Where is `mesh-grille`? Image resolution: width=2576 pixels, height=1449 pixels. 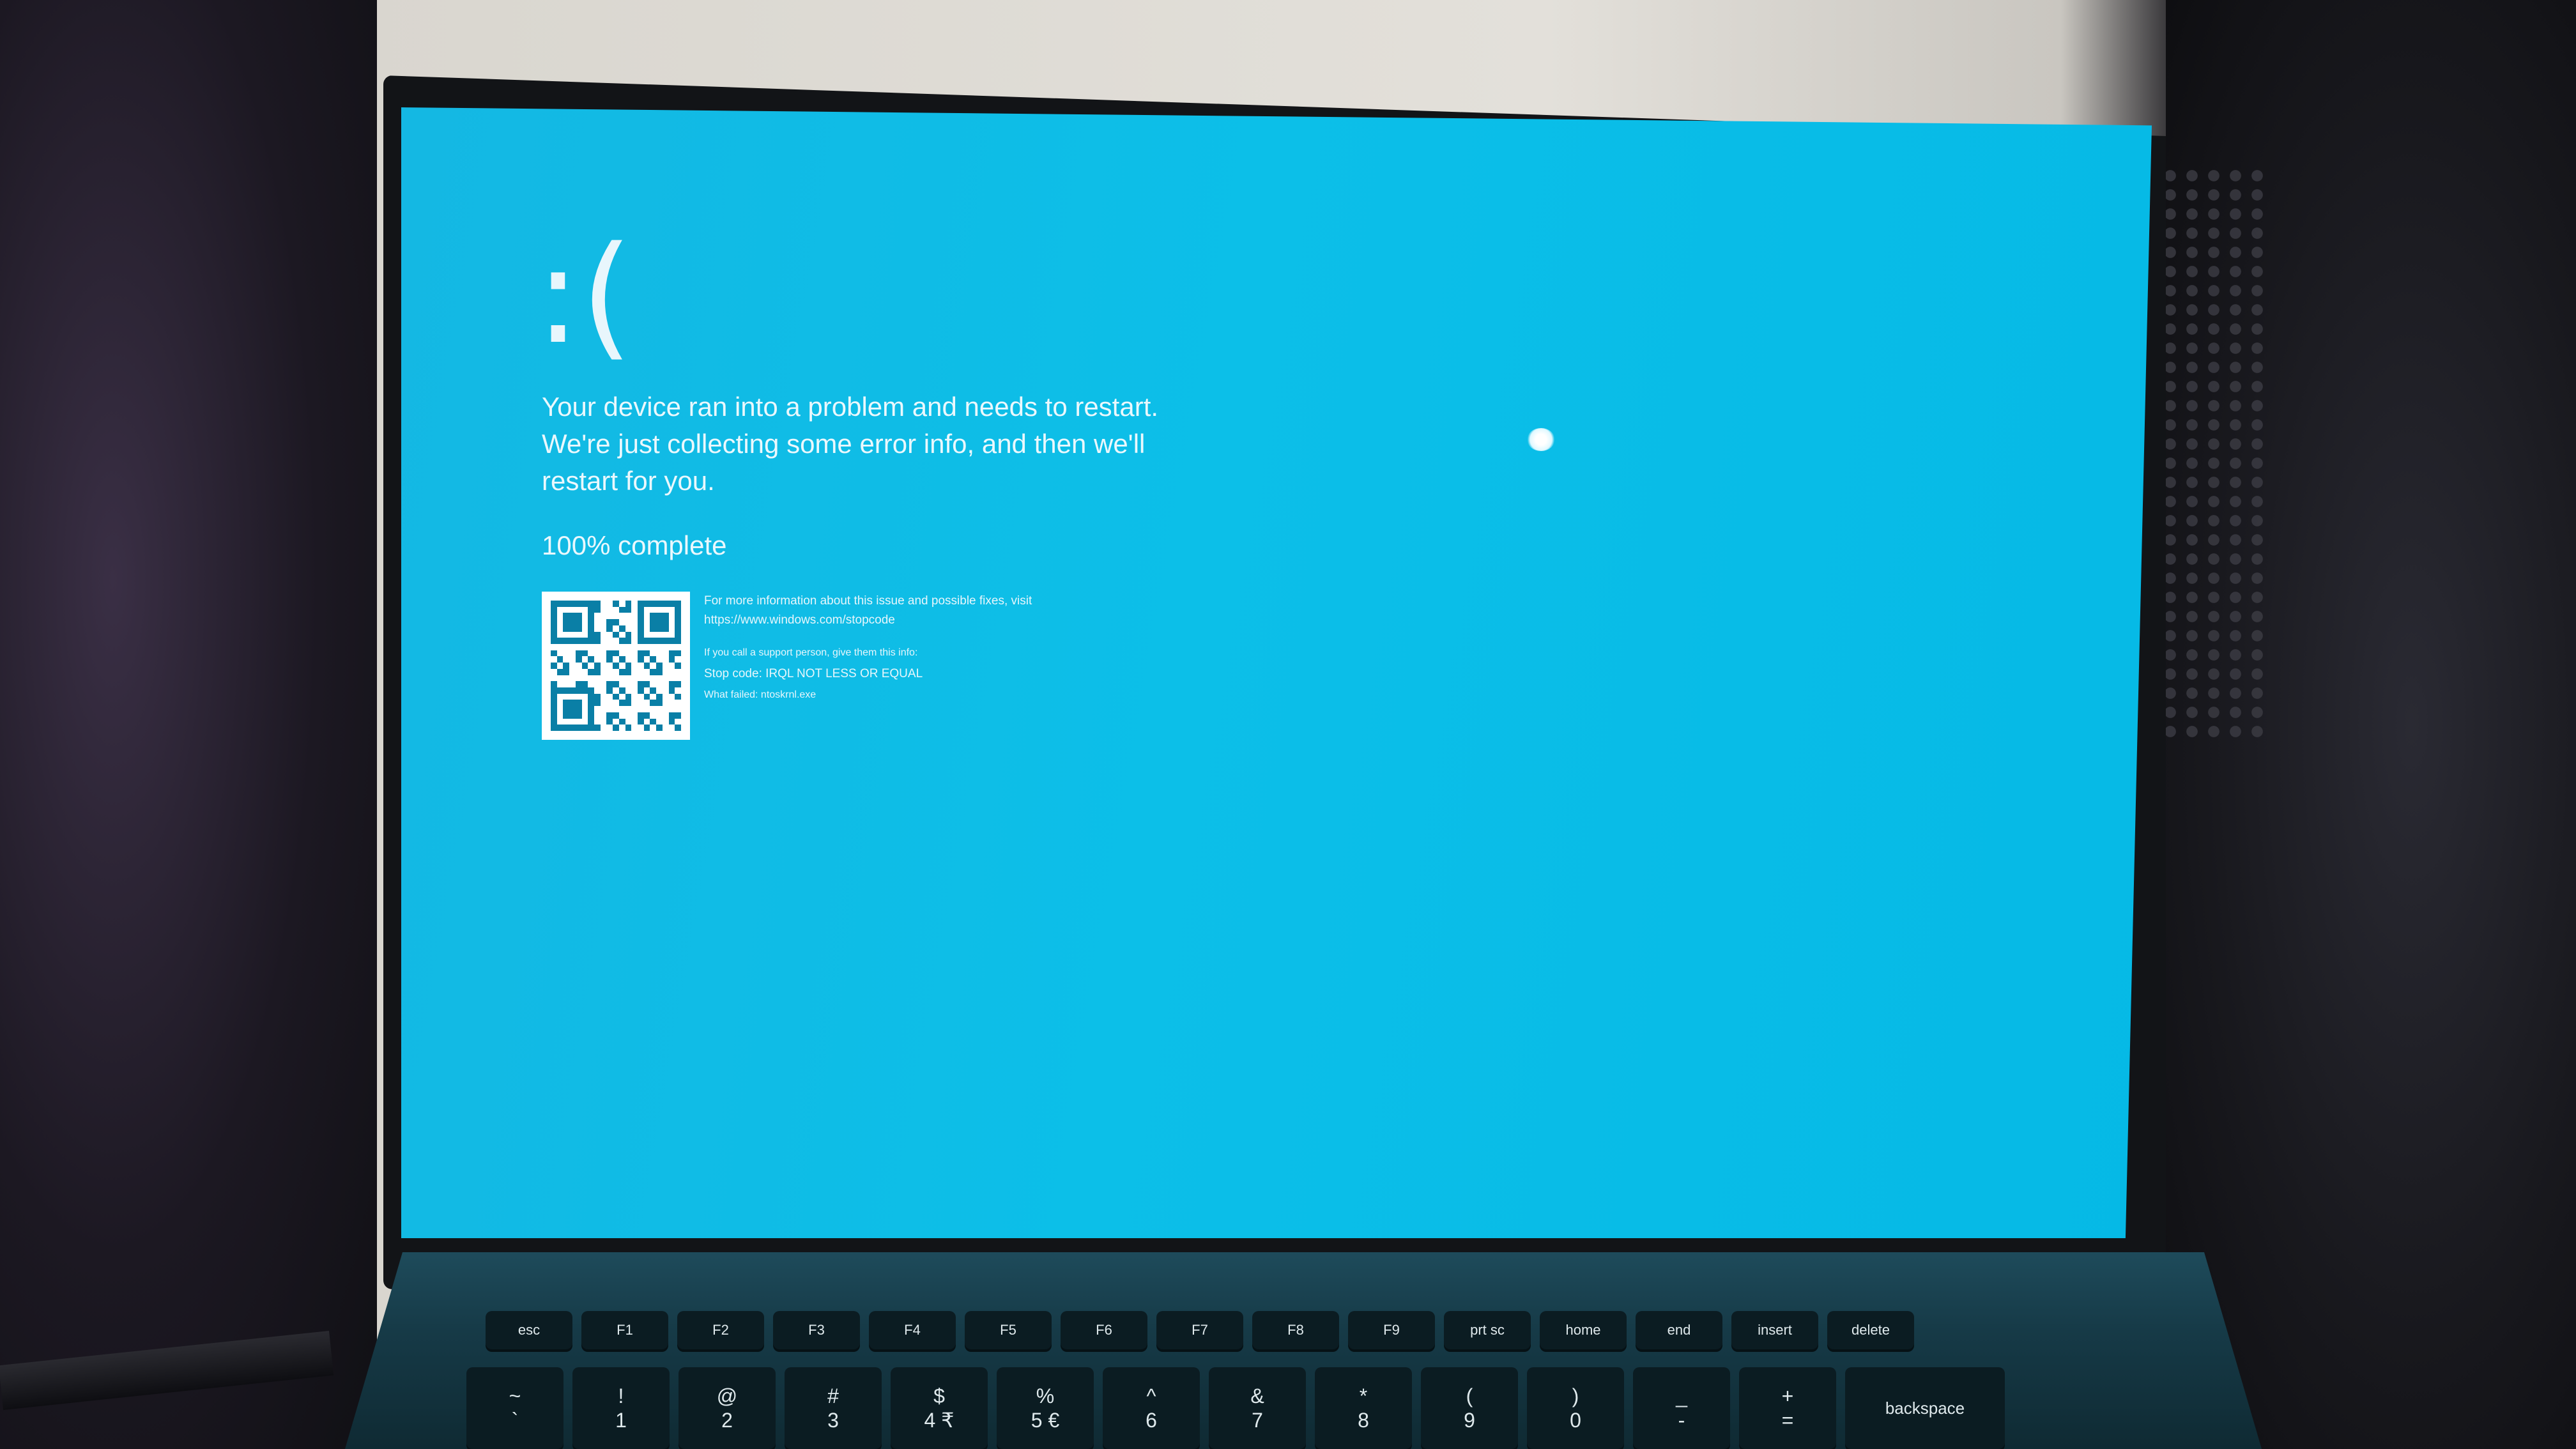
mesh-grille is located at coordinates (2213, 453).